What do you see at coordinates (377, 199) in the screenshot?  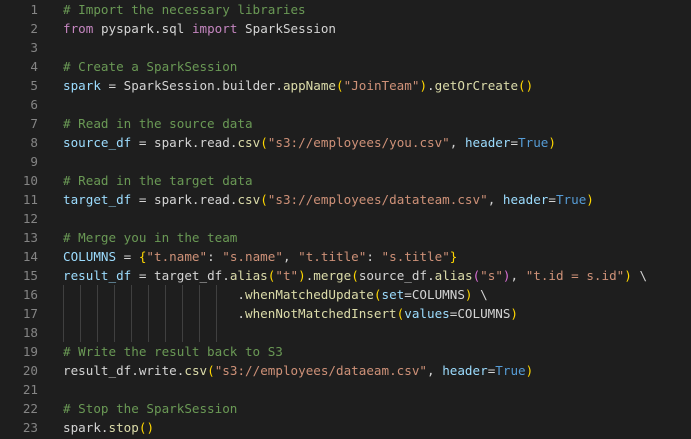 I see `code-token: "s3://employees/datateam.csv"` at bounding box center [377, 199].